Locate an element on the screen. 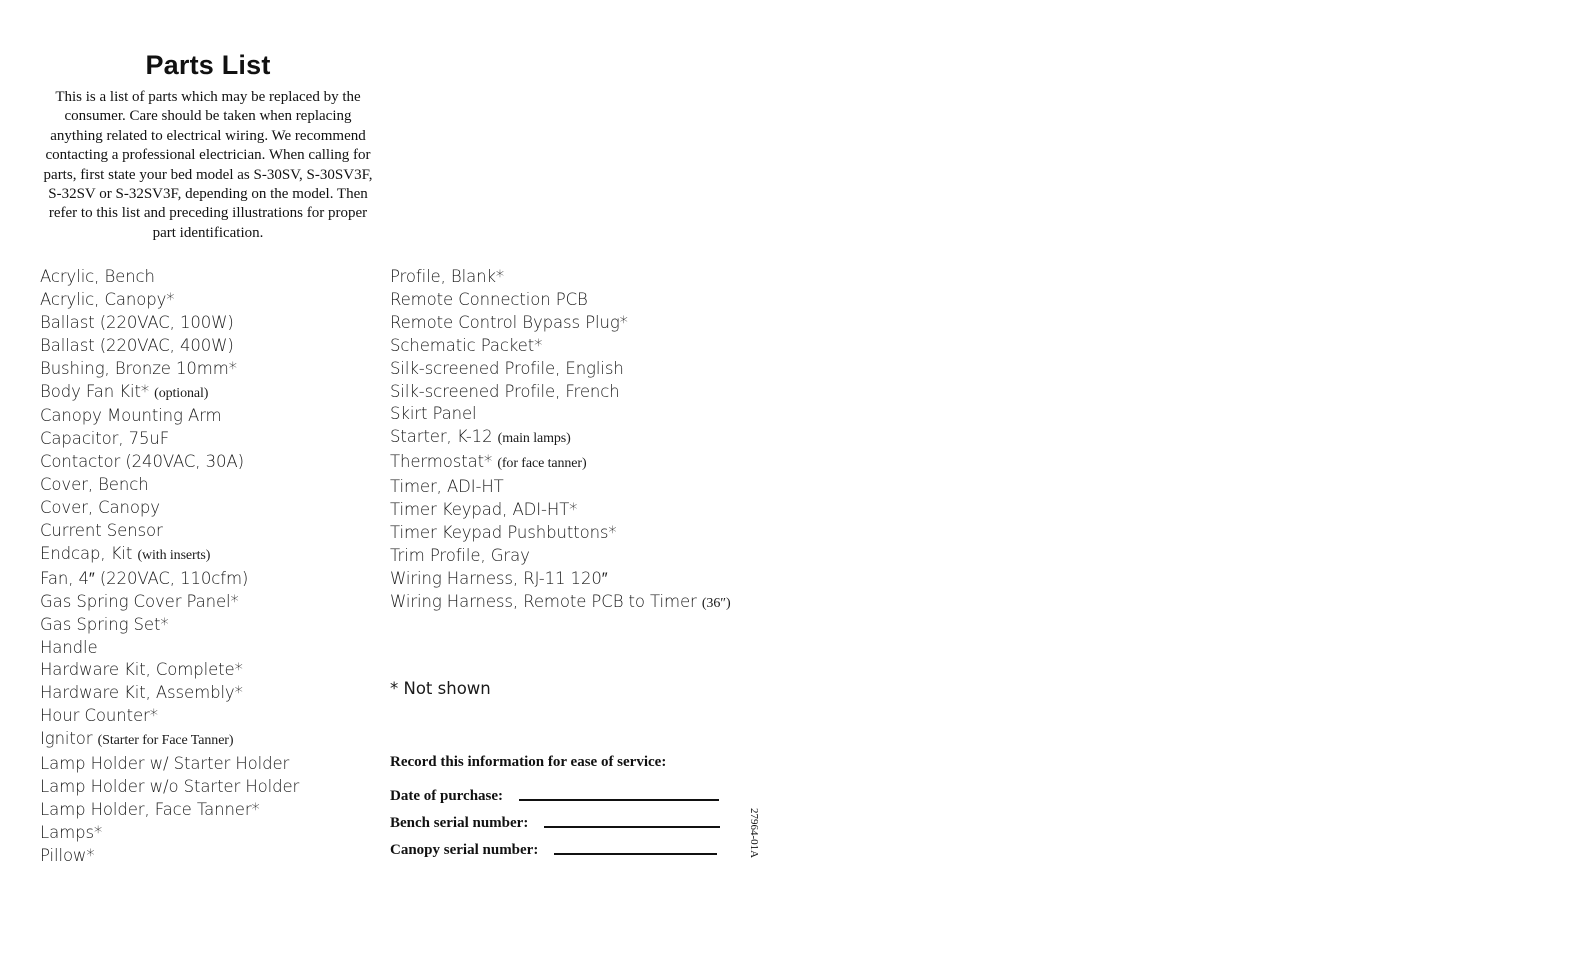 The image size is (1572, 954). date-of-purchase-row: Date of purchase: is located at coordinates (555, 792).